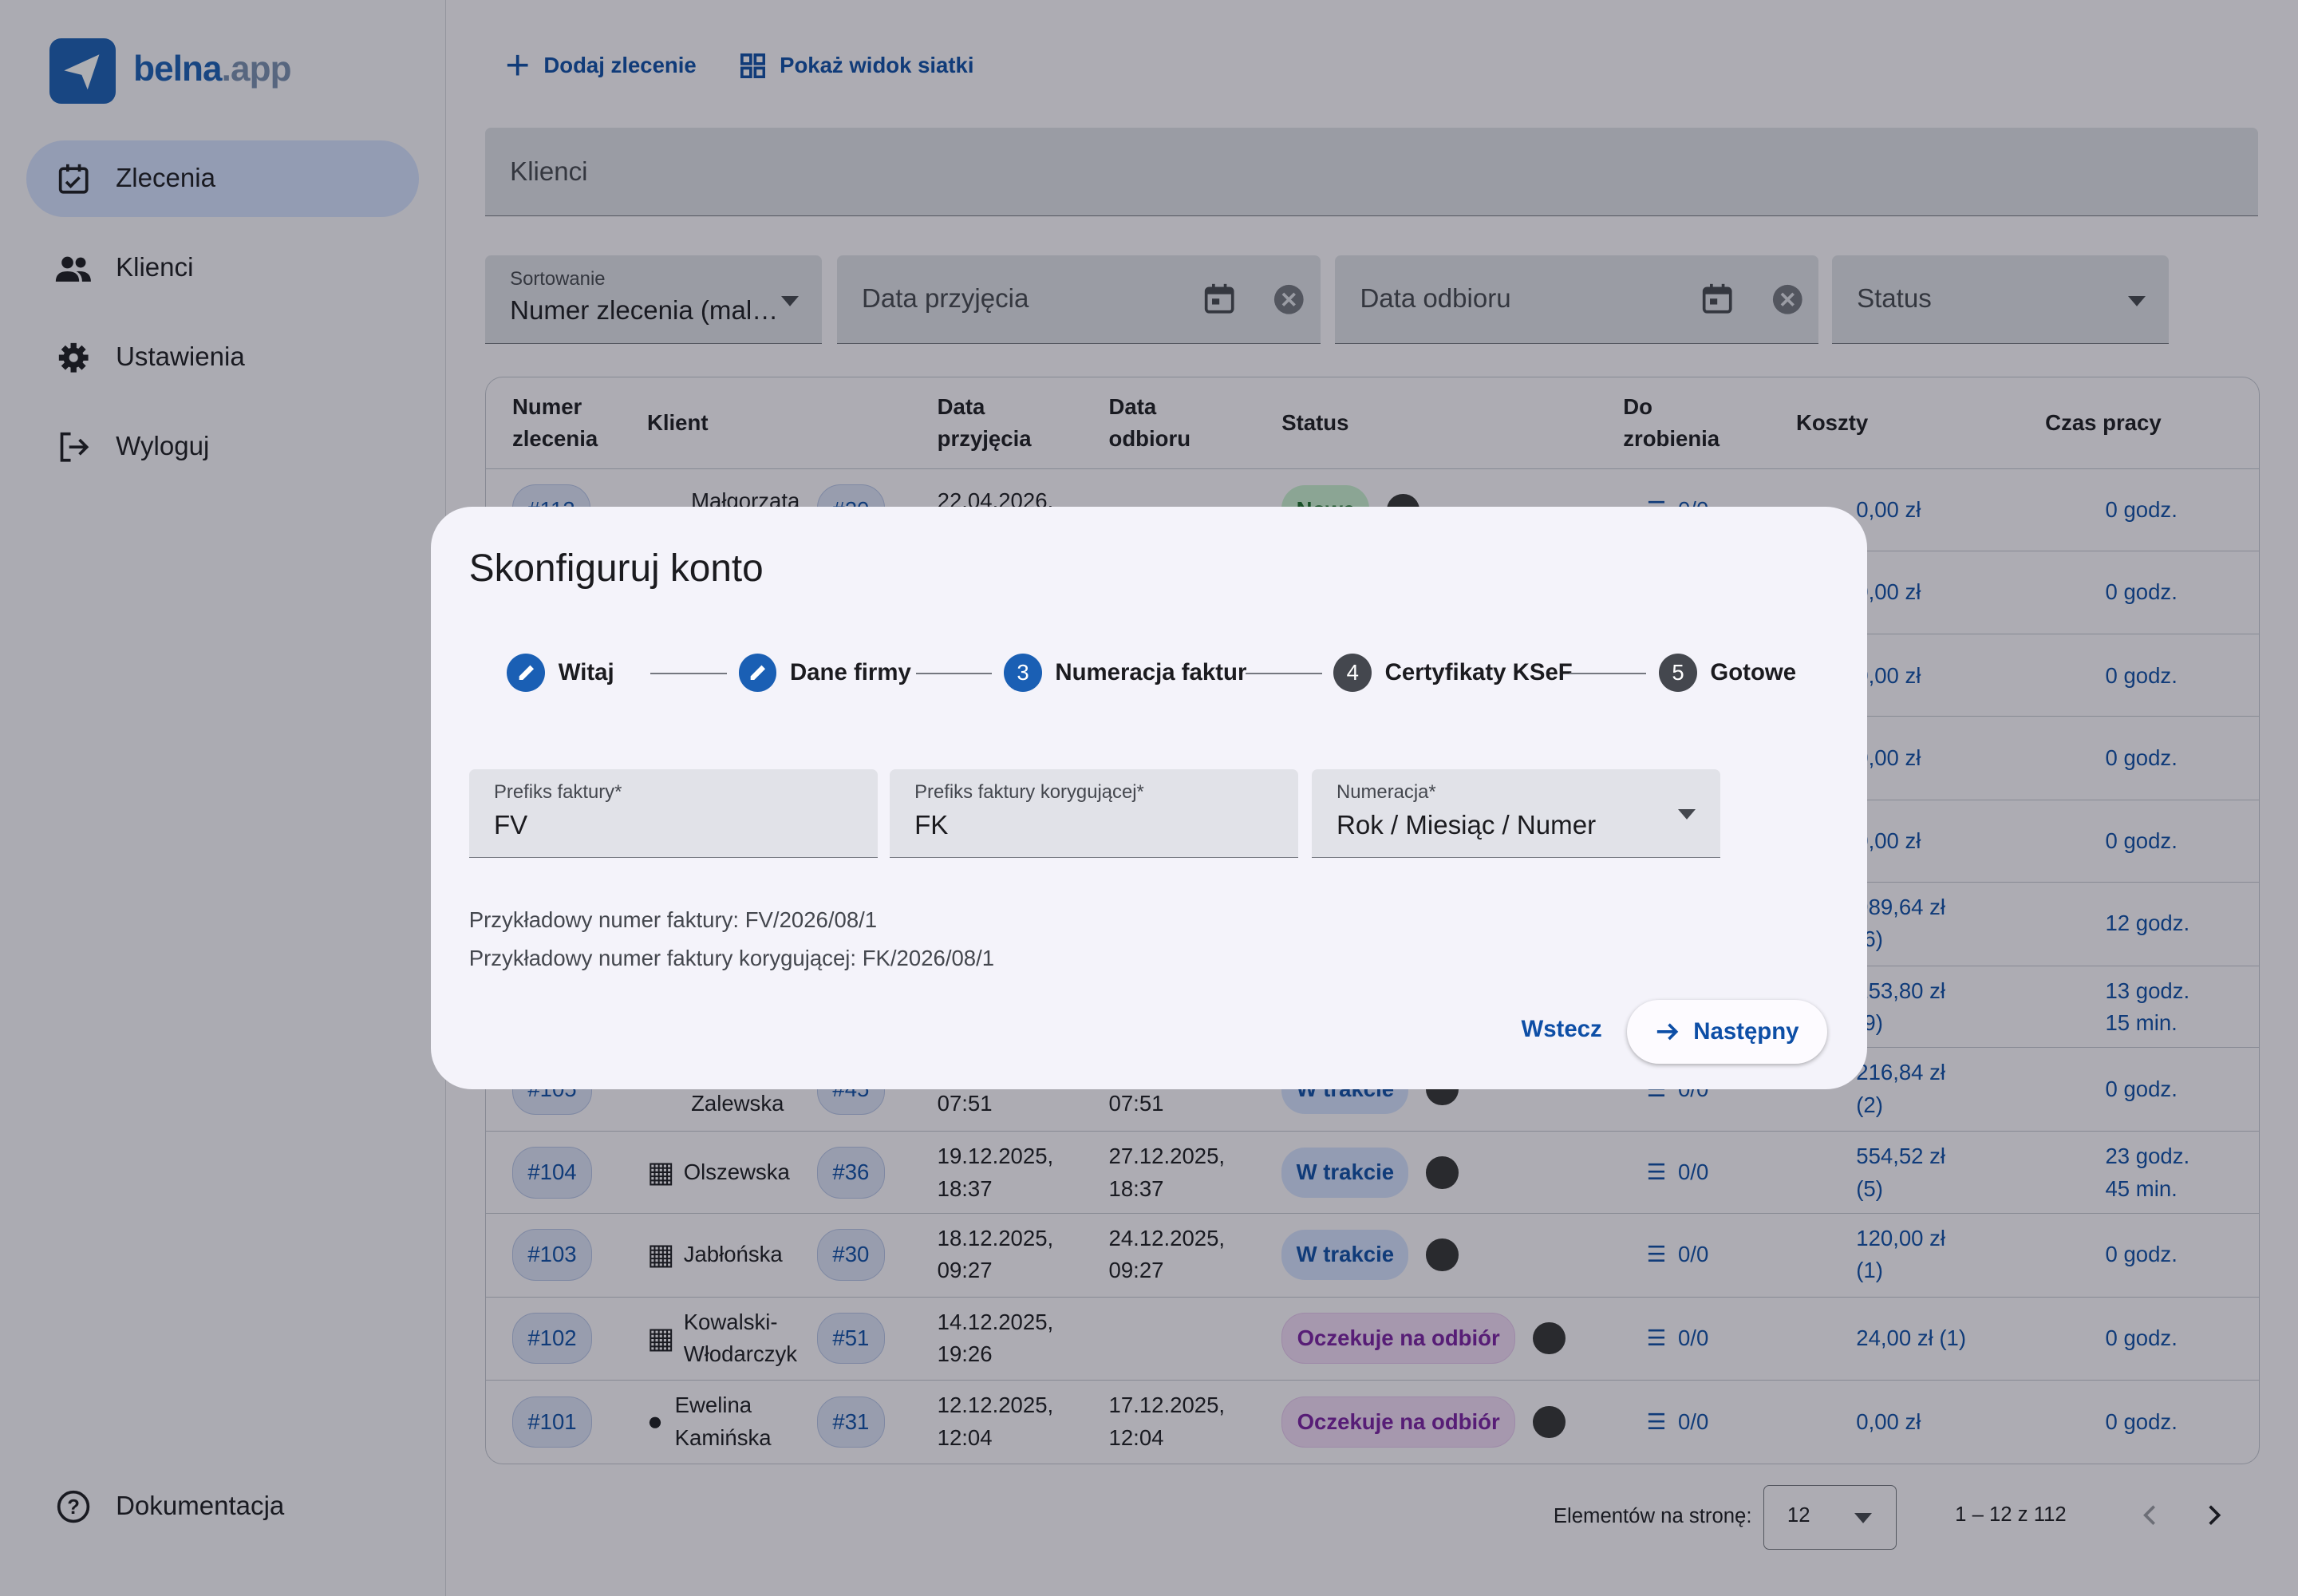 This screenshot has width=2298, height=1596. What do you see at coordinates (1561, 1029) in the screenshot?
I see `back-button: Wstecz` at bounding box center [1561, 1029].